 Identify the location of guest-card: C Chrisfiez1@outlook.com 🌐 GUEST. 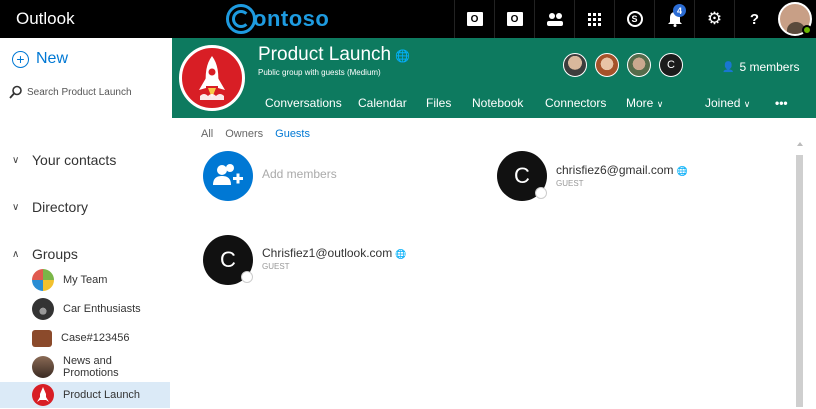
(304, 260).